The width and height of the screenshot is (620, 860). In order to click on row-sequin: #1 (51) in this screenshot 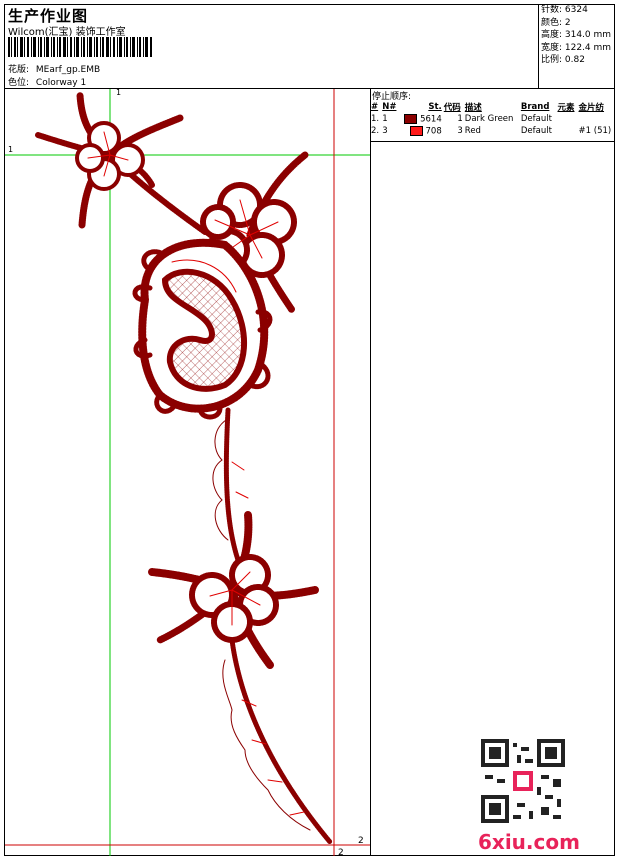, I will do `click(595, 131)`.